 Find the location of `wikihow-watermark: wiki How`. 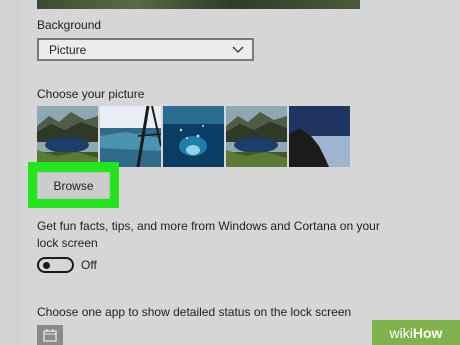

wikihow-watermark: wiki How is located at coordinates (416, 332).